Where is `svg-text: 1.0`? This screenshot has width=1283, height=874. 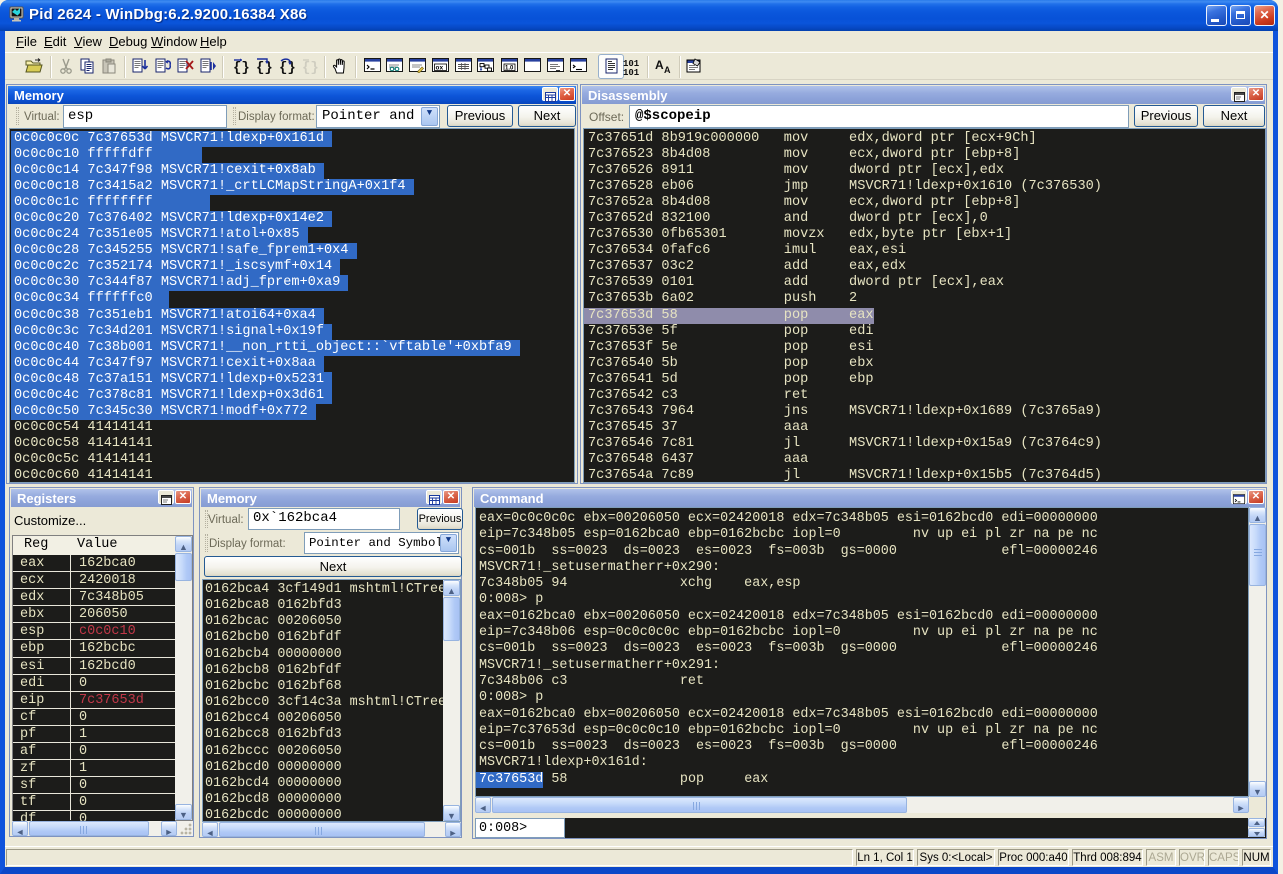 svg-text: 1.0 is located at coordinates (509, 69).